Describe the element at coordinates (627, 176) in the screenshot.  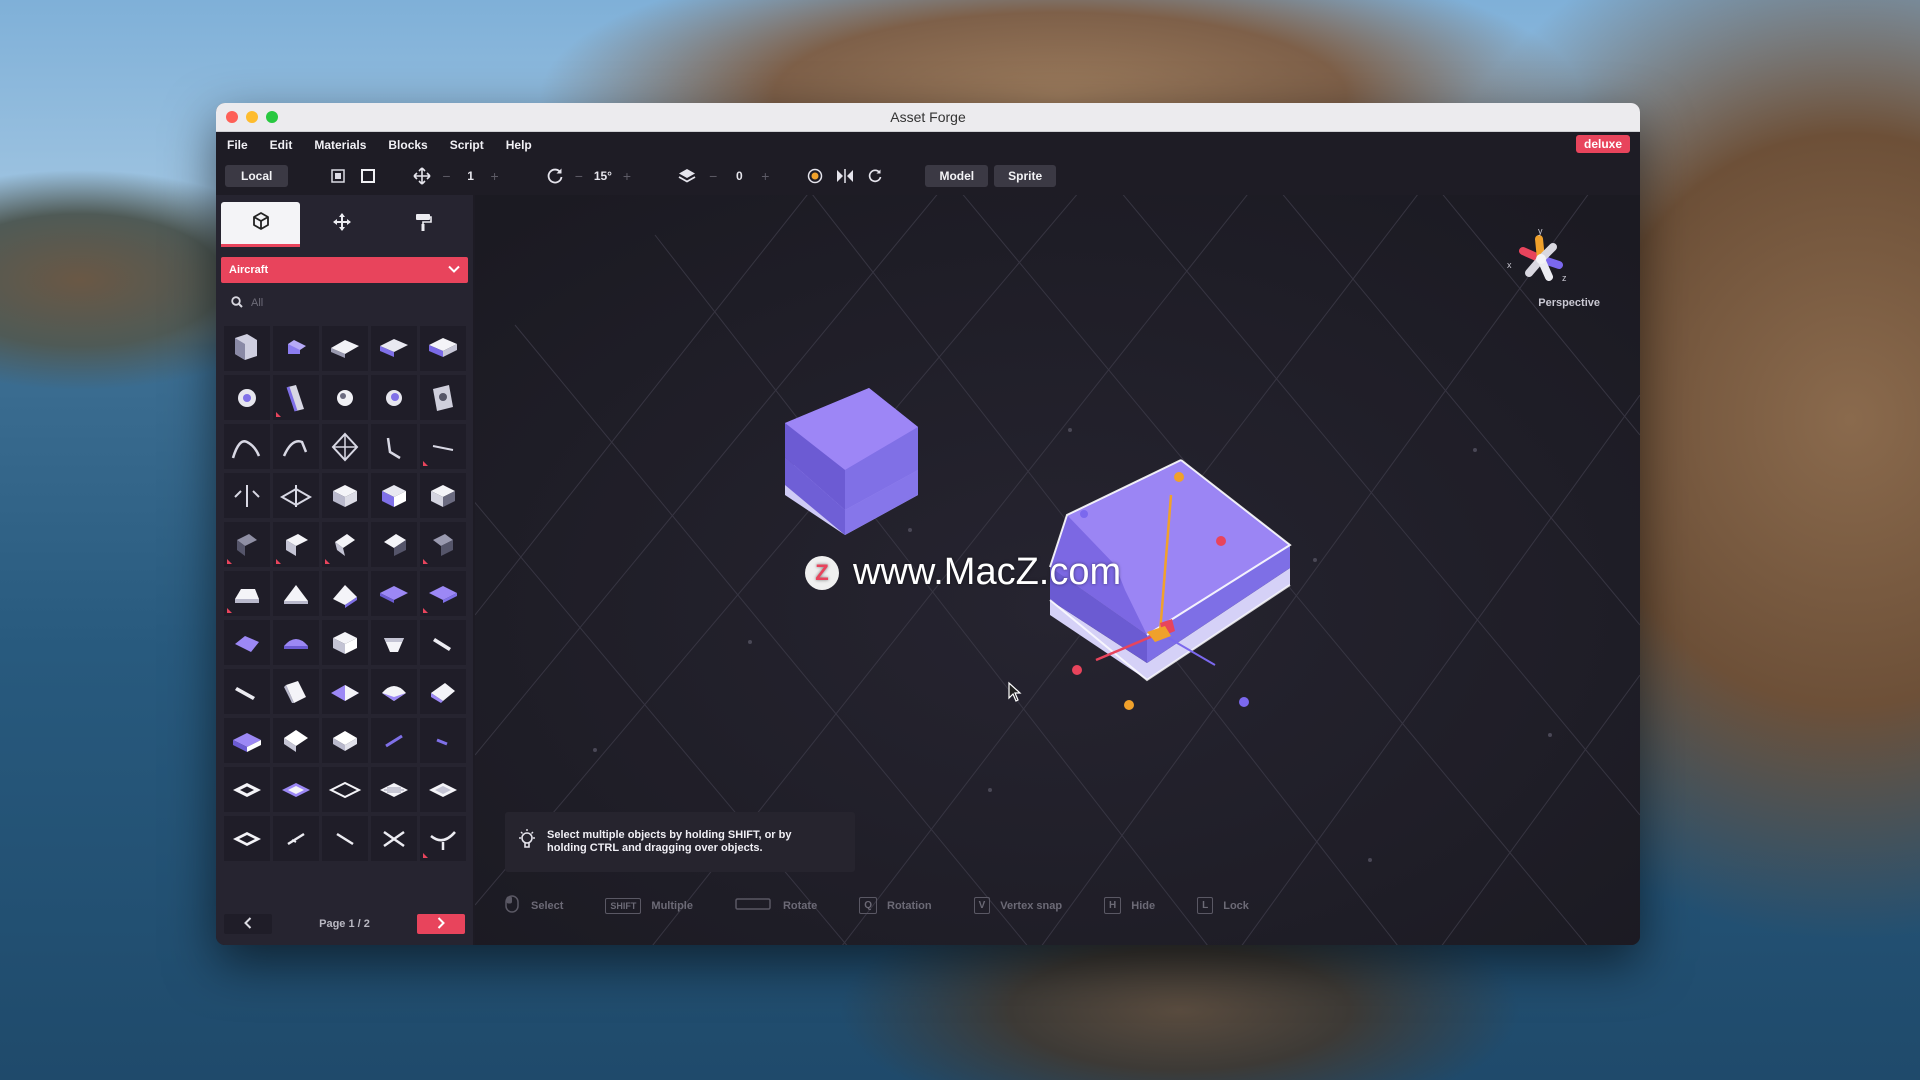
I see `rotate-increase-button: +` at that location.